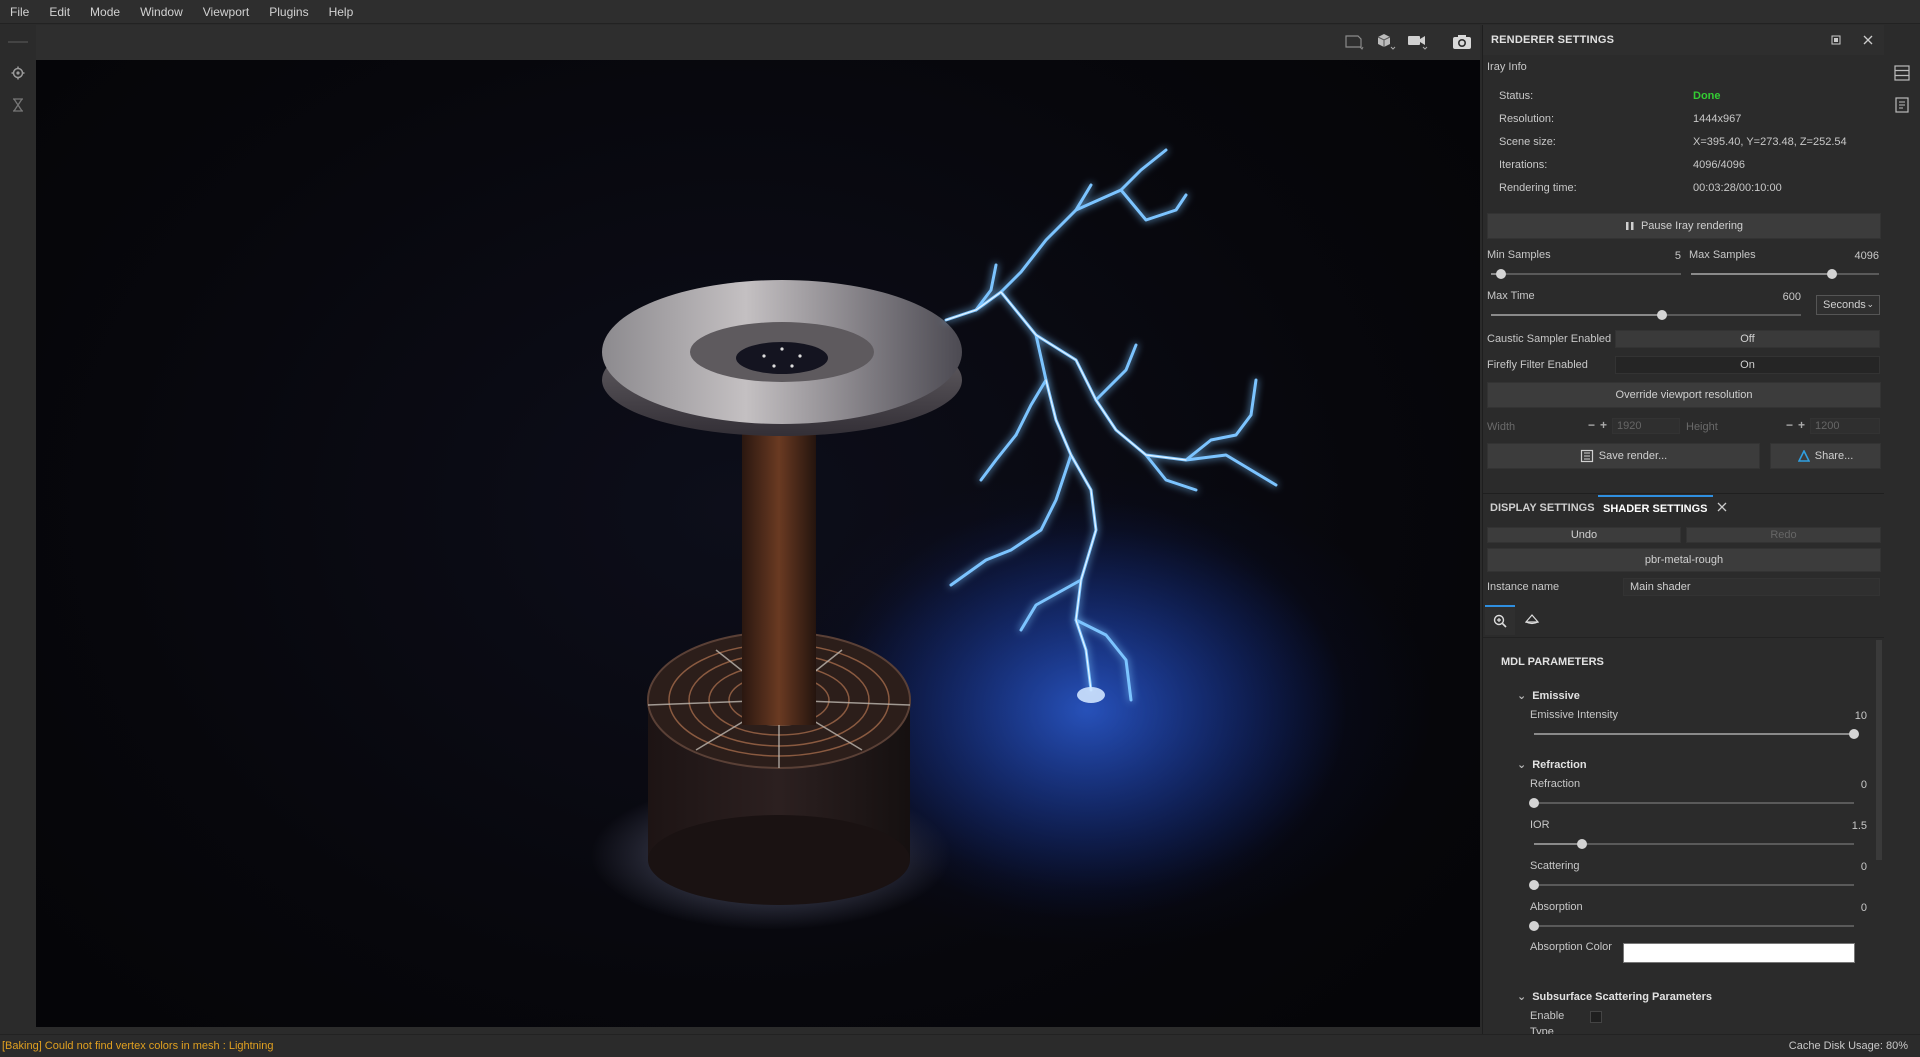 The height and width of the screenshot is (1057, 1920). I want to click on max-time-slider-knob, so click(1661, 315).